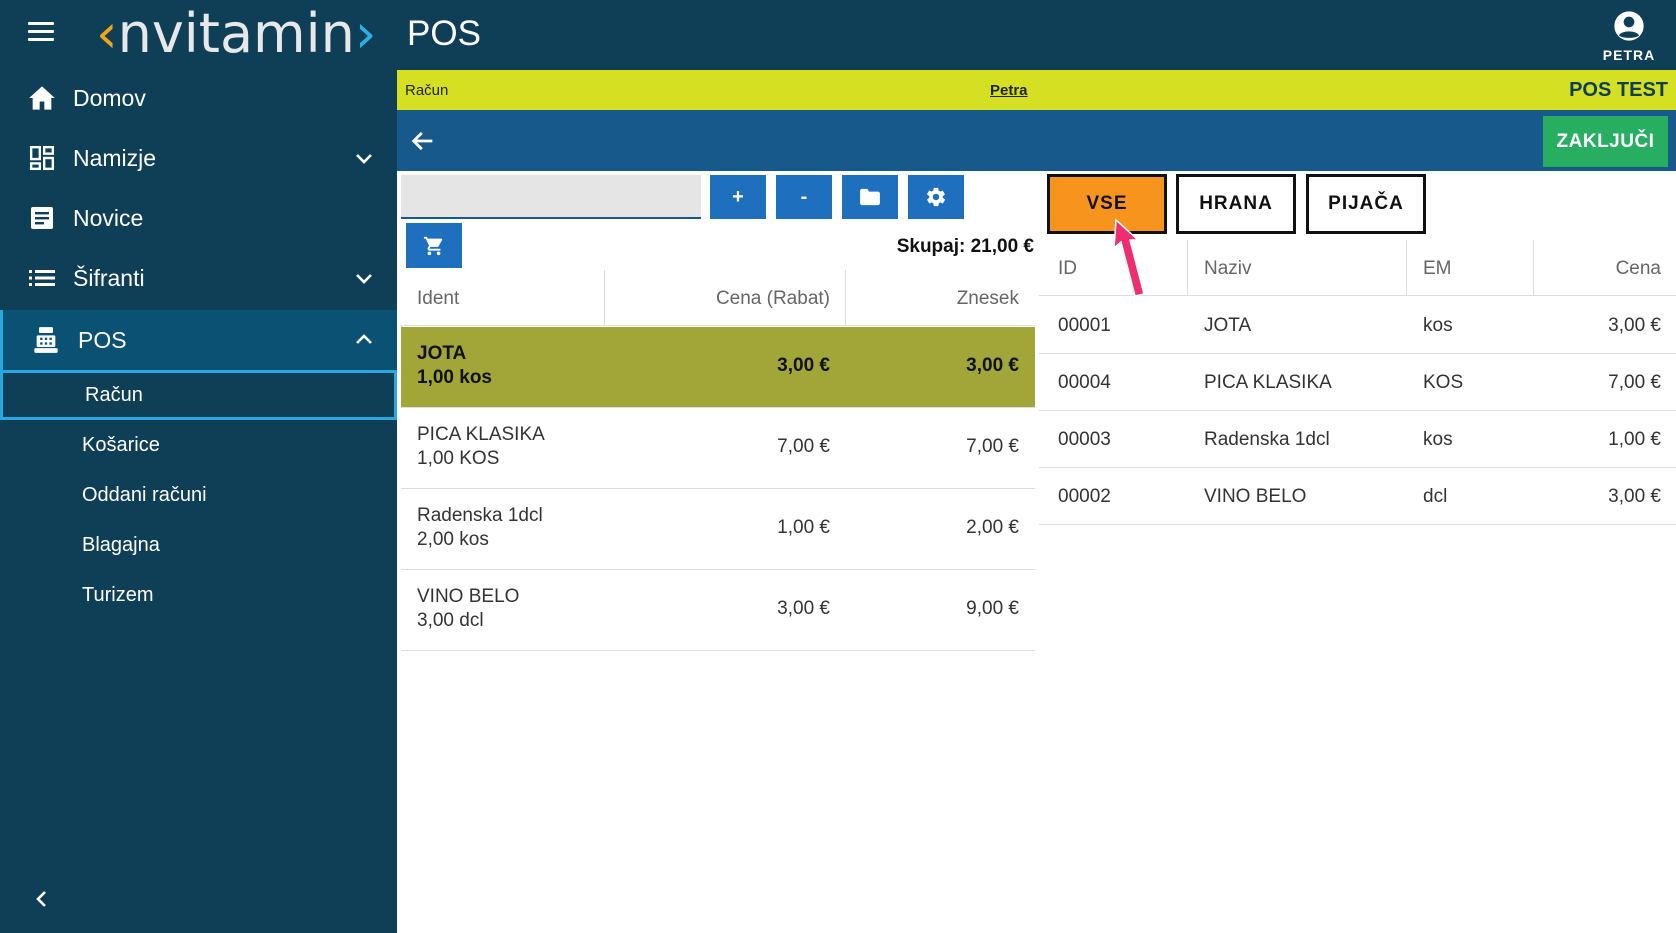 This screenshot has height=933, width=1676. What do you see at coordinates (1268, 382) in the screenshot?
I see `product-name: PICA KLASIKA` at bounding box center [1268, 382].